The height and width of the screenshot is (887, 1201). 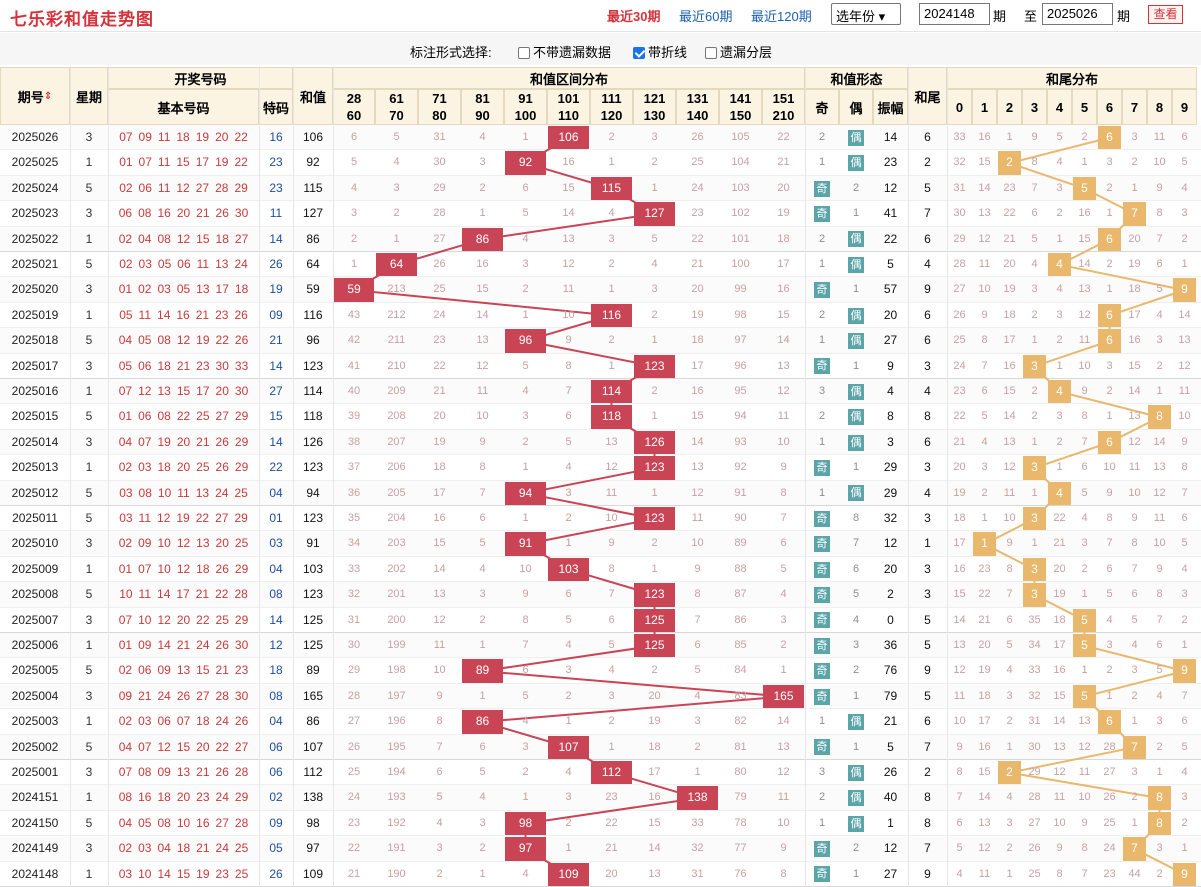 I want to click on tail-miss-cell: 19, so click(x=959, y=492).